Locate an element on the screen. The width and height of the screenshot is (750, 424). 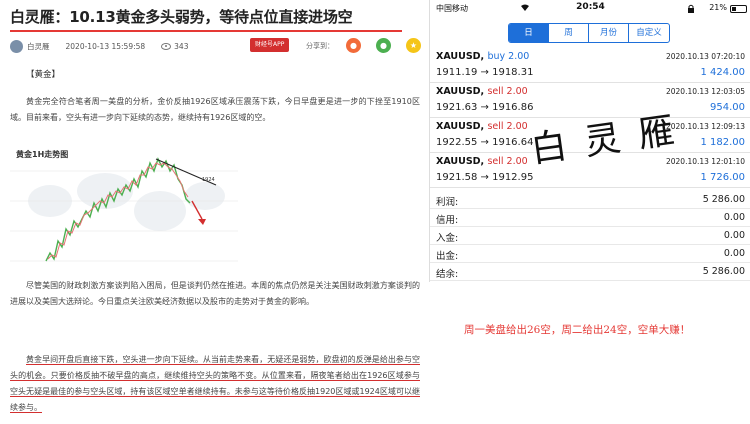
star-icon: ★ is located at coordinates (413, 45).